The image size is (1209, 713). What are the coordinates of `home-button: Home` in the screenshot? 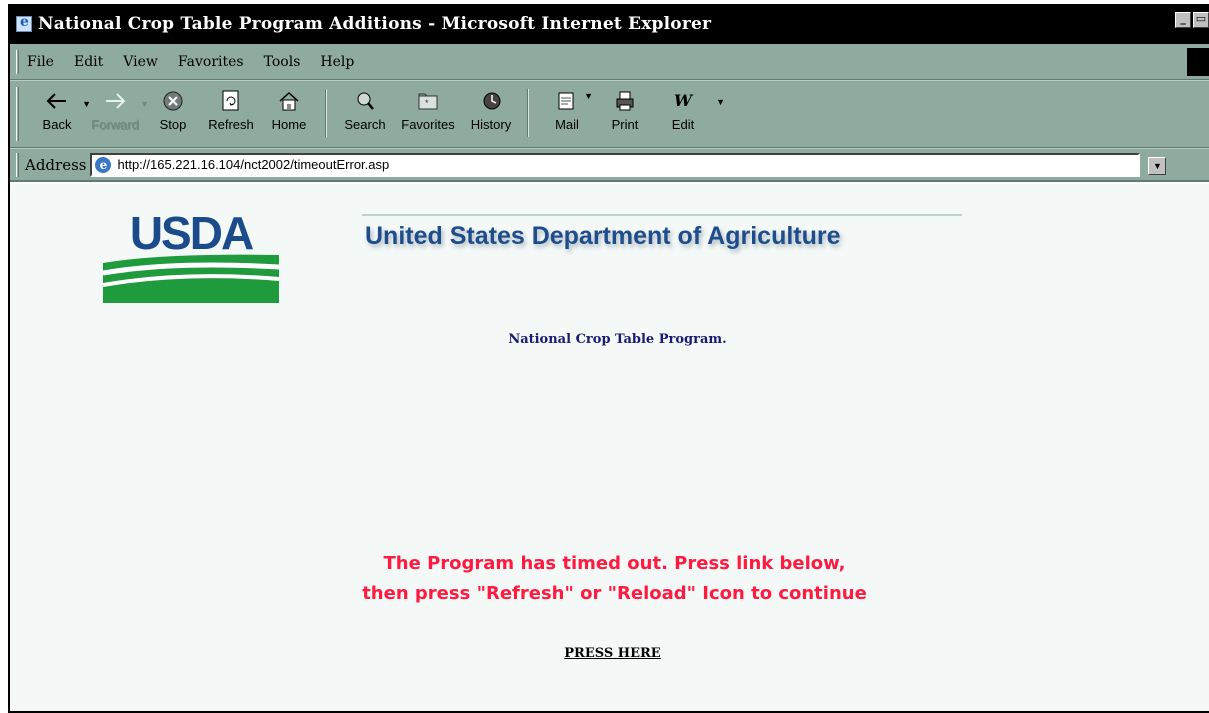 It's located at (289, 109).